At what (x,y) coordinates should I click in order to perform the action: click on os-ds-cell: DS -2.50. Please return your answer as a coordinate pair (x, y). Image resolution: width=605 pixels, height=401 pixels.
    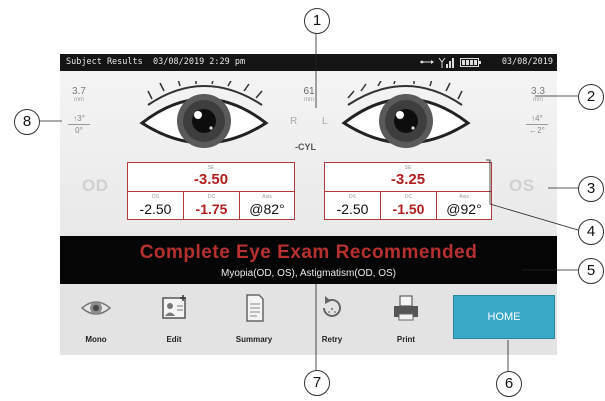
    Looking at the image, I should click on (352, 206).